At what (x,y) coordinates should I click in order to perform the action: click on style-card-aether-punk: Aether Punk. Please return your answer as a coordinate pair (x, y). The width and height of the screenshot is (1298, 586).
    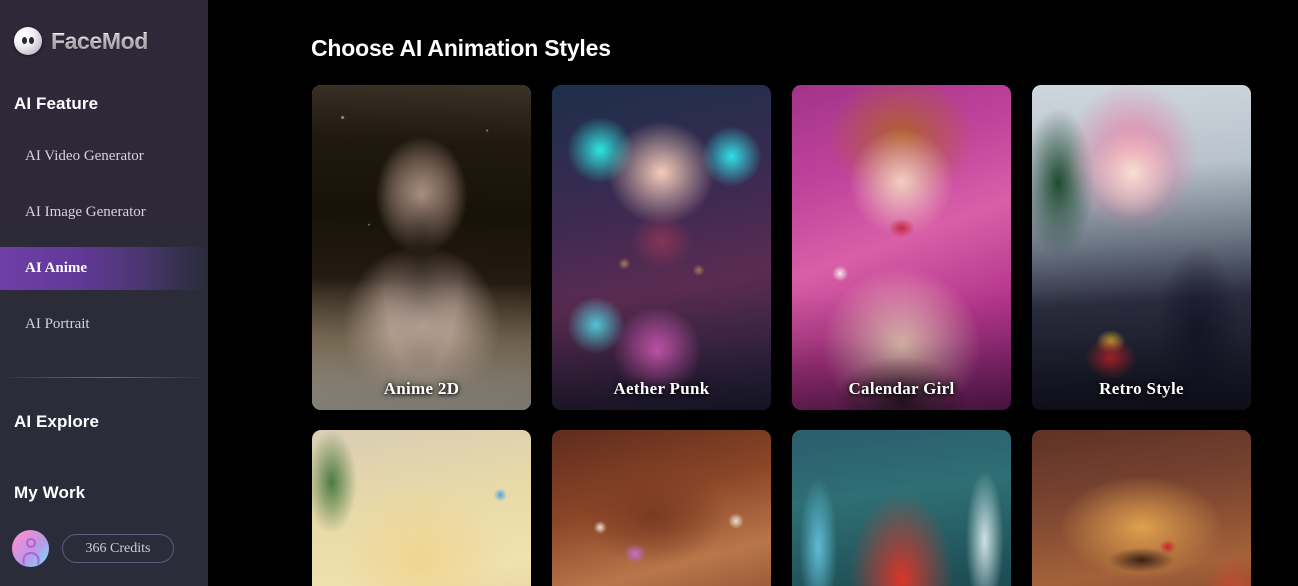
    Looking at the image, I should click on (661, 247).